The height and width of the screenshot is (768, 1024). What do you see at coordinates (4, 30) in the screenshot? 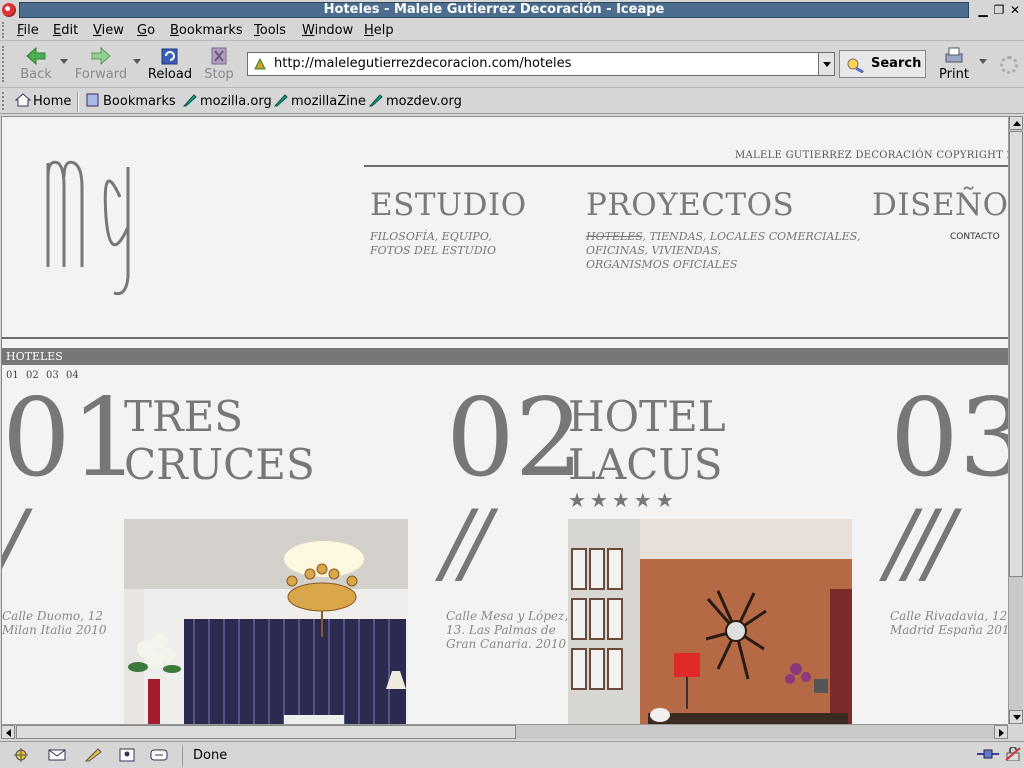
I see `menu-grip` at bounding box center [4, 30].